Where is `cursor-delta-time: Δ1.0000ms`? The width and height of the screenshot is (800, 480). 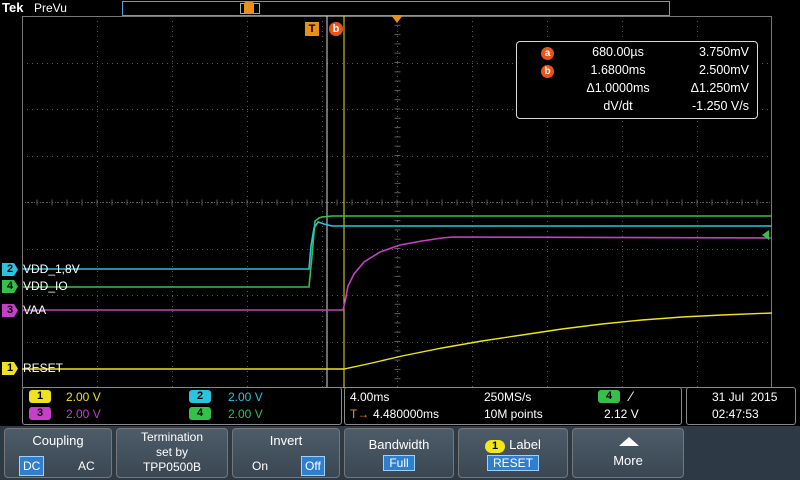
cursor-delta-time: Δ1.0000ms is located at coordinates (618, 88).